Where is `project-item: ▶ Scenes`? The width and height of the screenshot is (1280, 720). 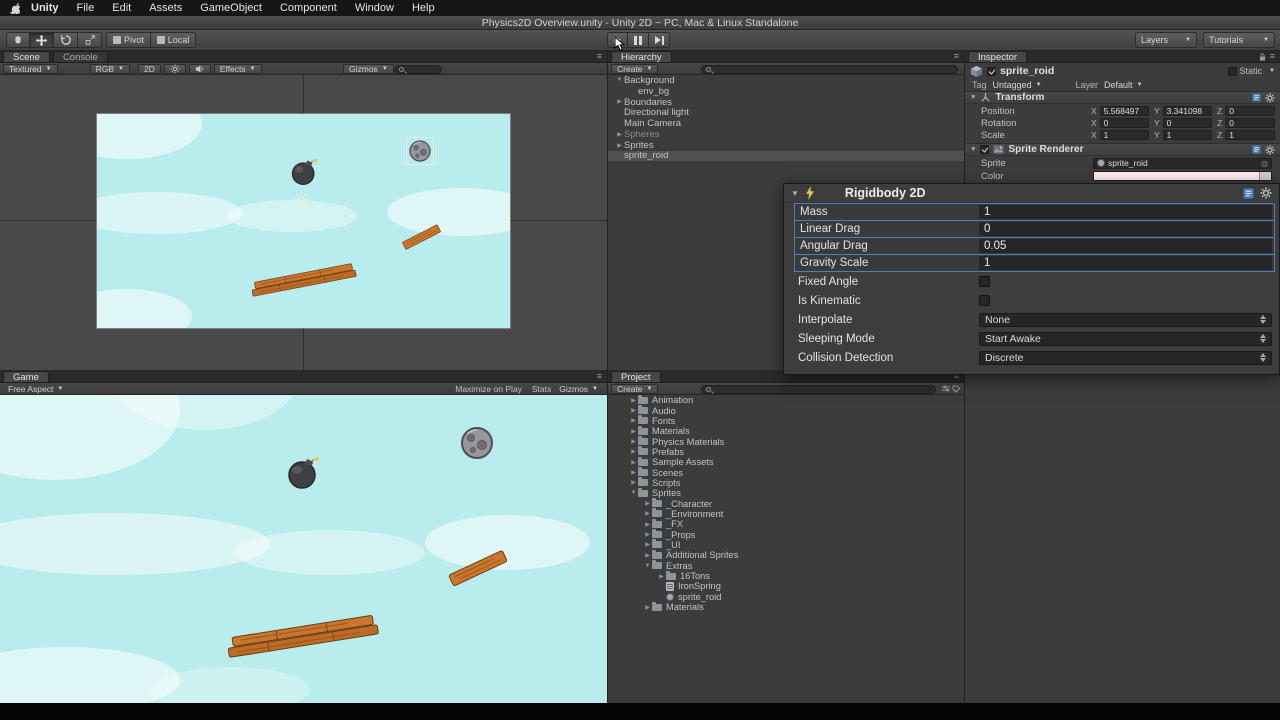
project-item: ▶ Scenes is located at coordinates (786, 472).